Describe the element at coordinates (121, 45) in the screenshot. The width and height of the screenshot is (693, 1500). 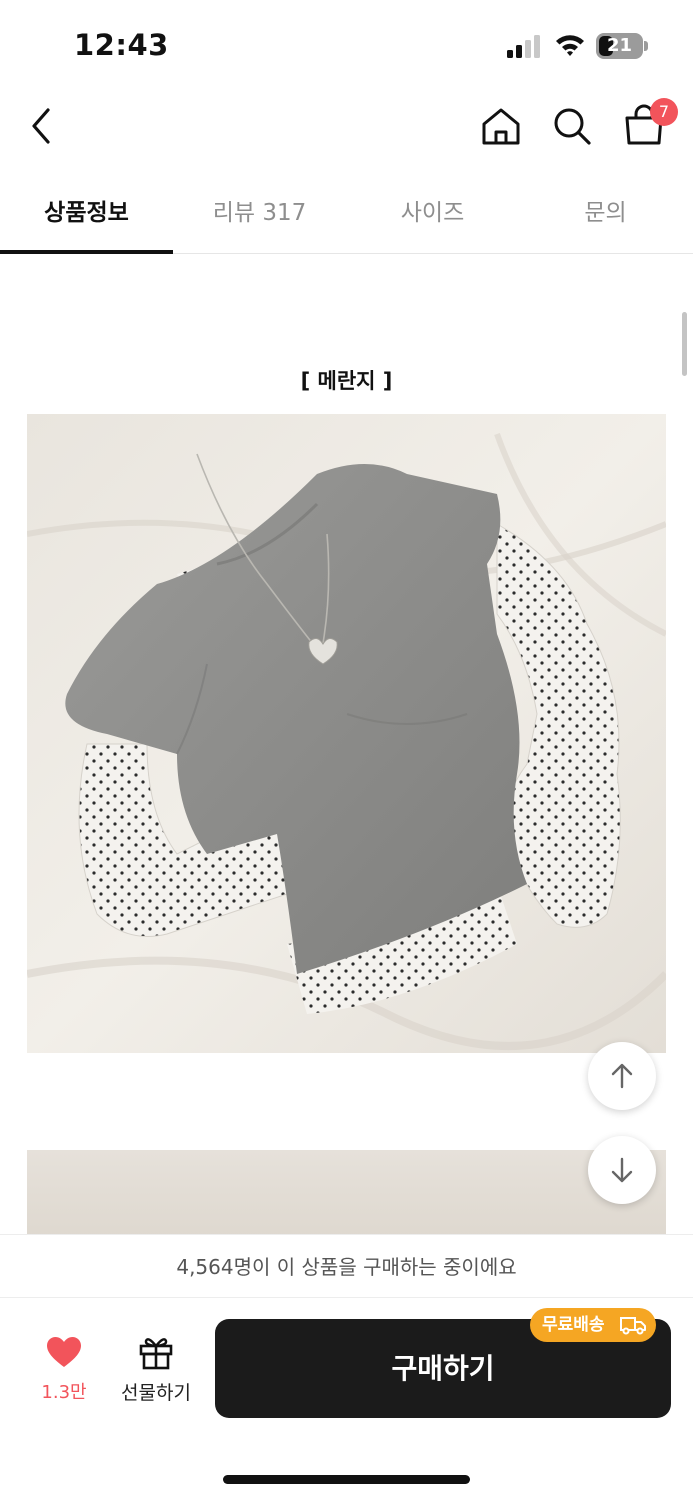
I see `status-time: 12:43` at that location.